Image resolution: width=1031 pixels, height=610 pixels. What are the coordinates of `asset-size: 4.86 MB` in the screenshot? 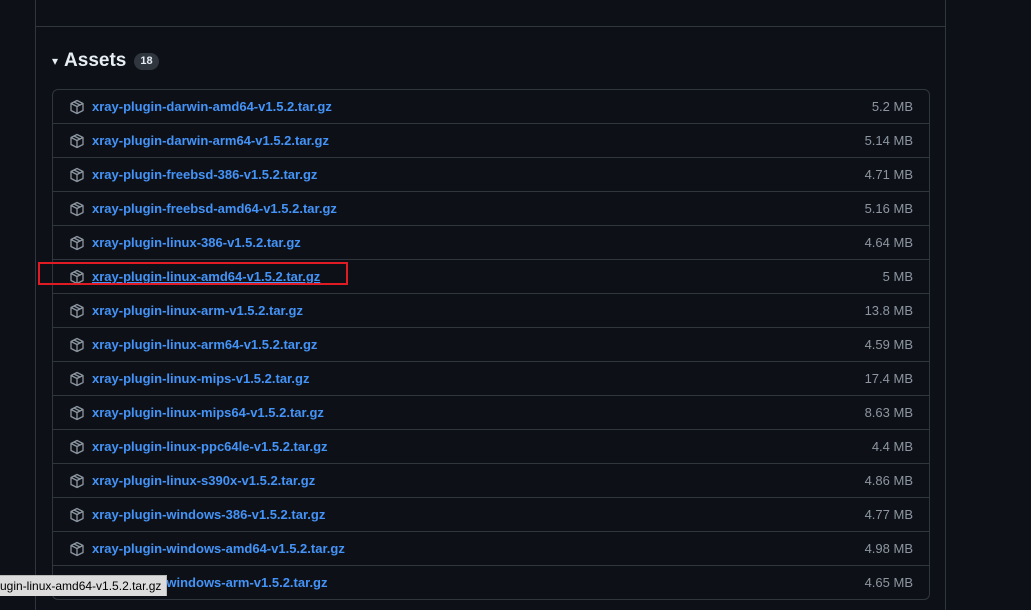 It's located at (889, 480).